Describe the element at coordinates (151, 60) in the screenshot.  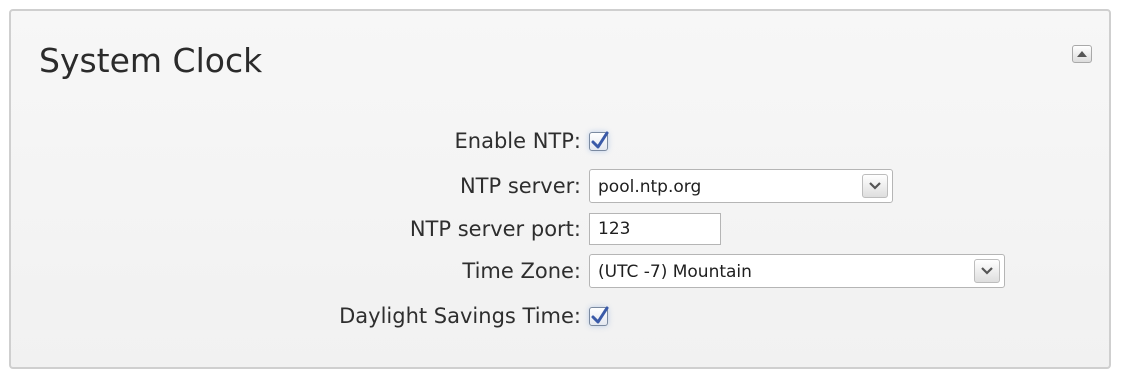
I see `panel-title: System Clock` at that location.